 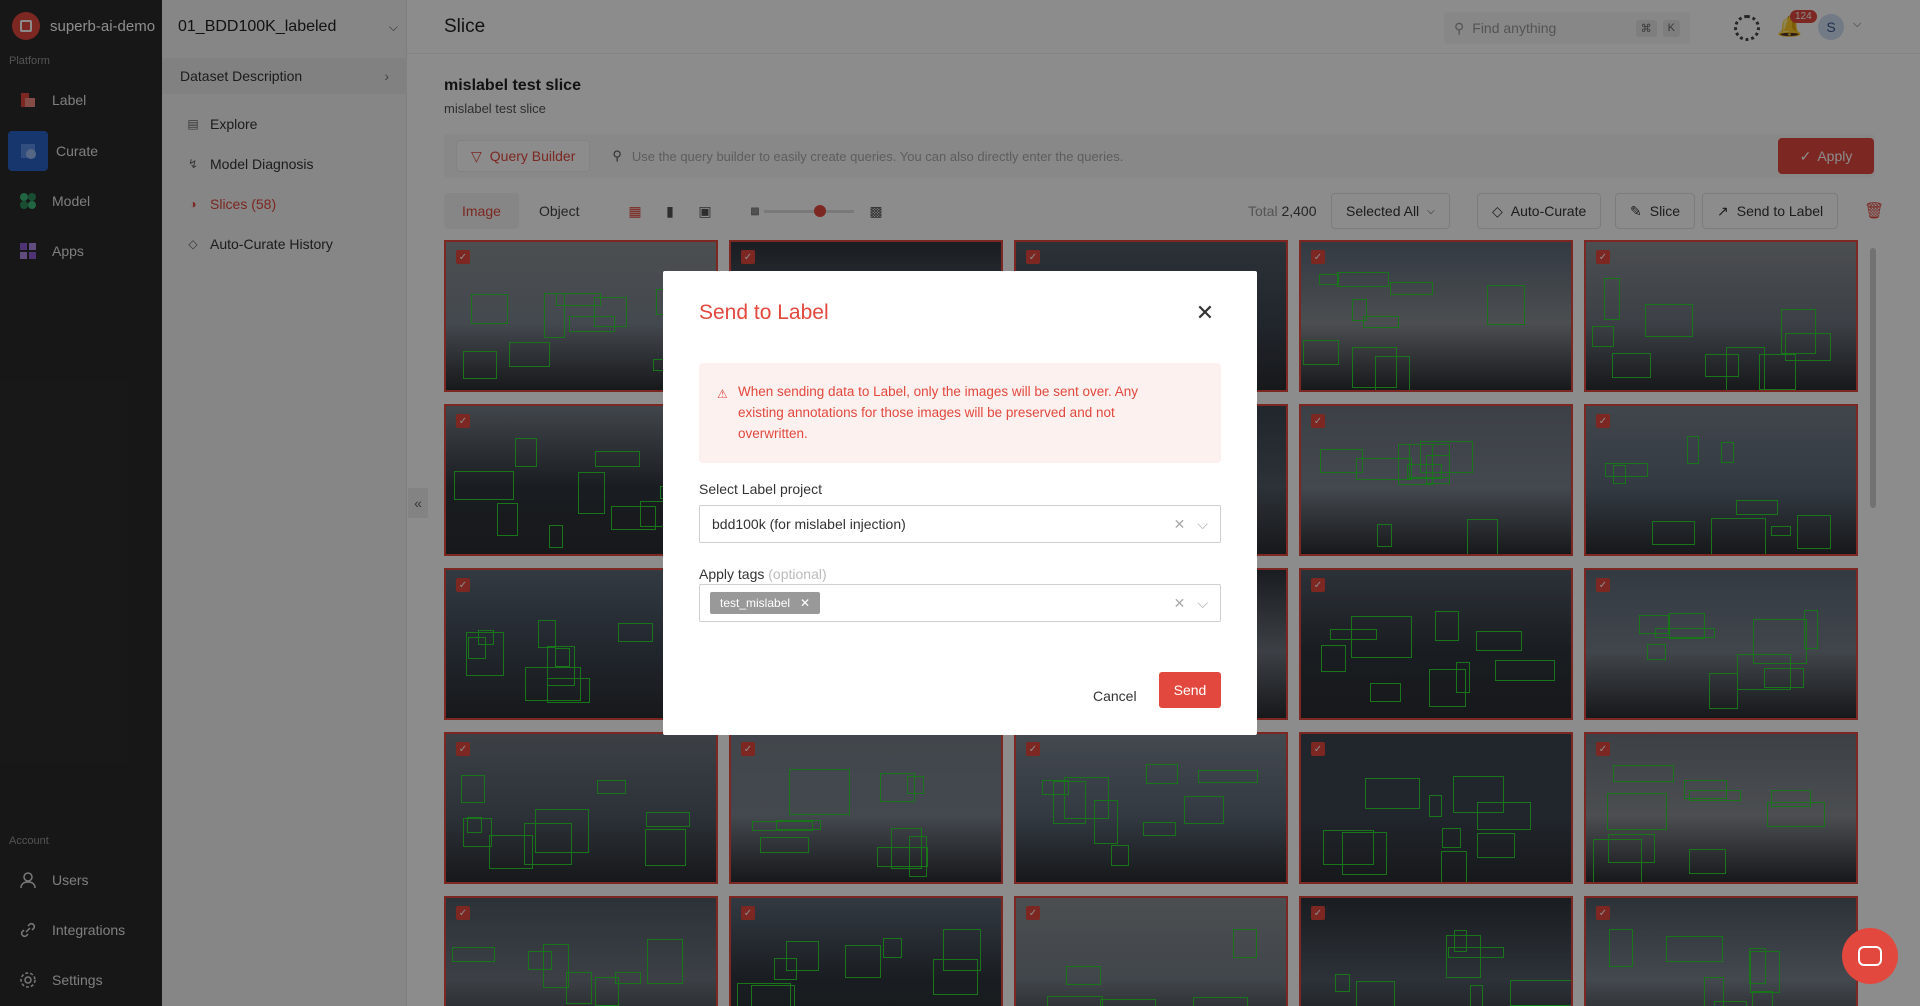 I want to click on tags-field-label: Apply tags (optional), so click(x=763, y=574).